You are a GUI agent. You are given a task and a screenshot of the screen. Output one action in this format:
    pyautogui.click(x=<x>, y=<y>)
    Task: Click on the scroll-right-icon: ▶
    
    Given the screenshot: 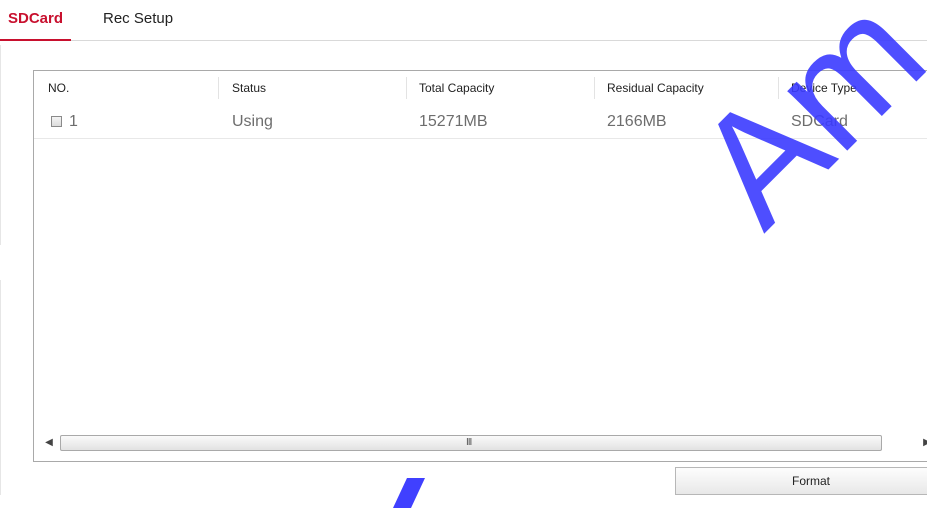 What is the action you would take?
    pyautogui.click(x=923, y=443)
    